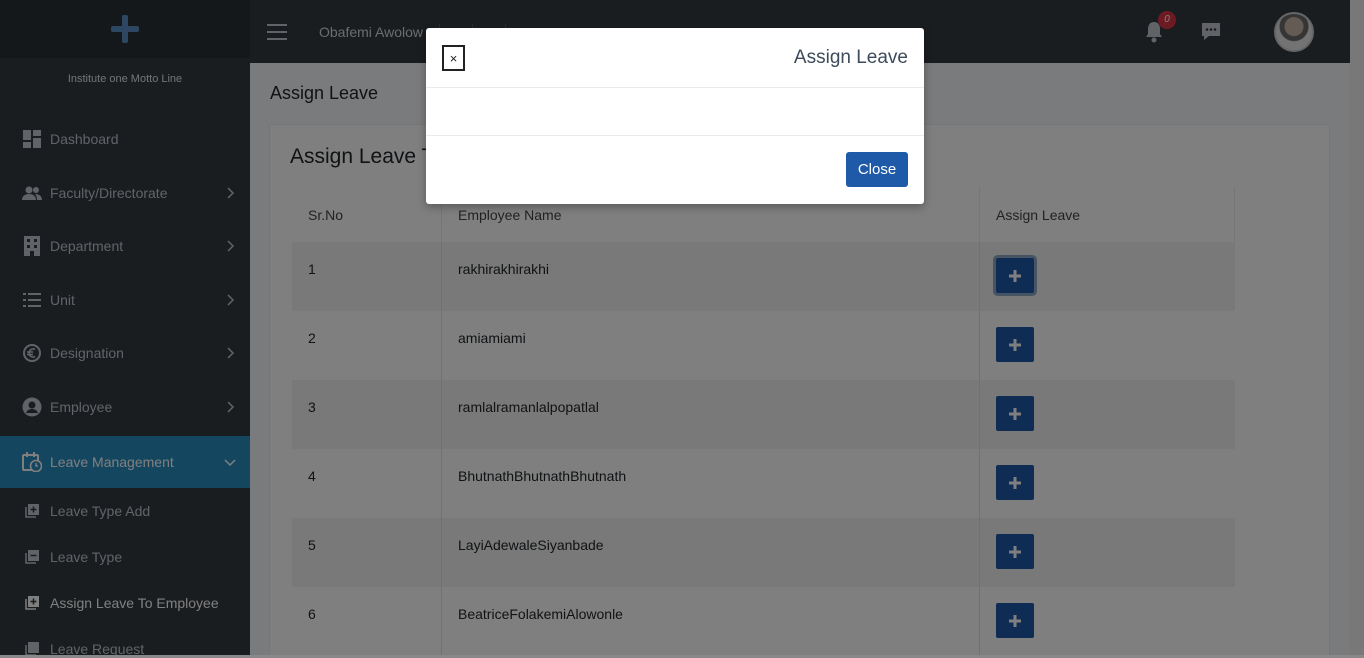 The width and height of the screenshot is (1364, 658). What do you see at coordinates (675, 170) in the screenshot?
I see `modal-footer: Close` at bounding box center [675, 170].